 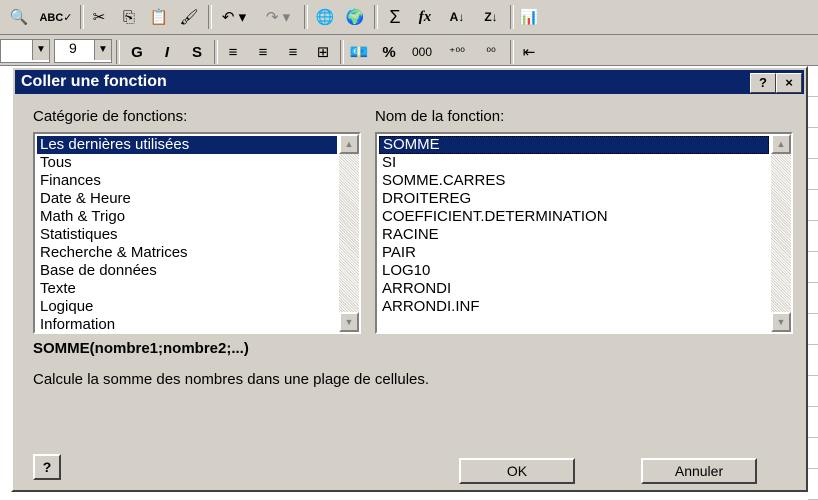 What do you see at coordinates (574, 163) in the screenshot?
I see `function-list-item: SI` at bounding box center [574, 163].